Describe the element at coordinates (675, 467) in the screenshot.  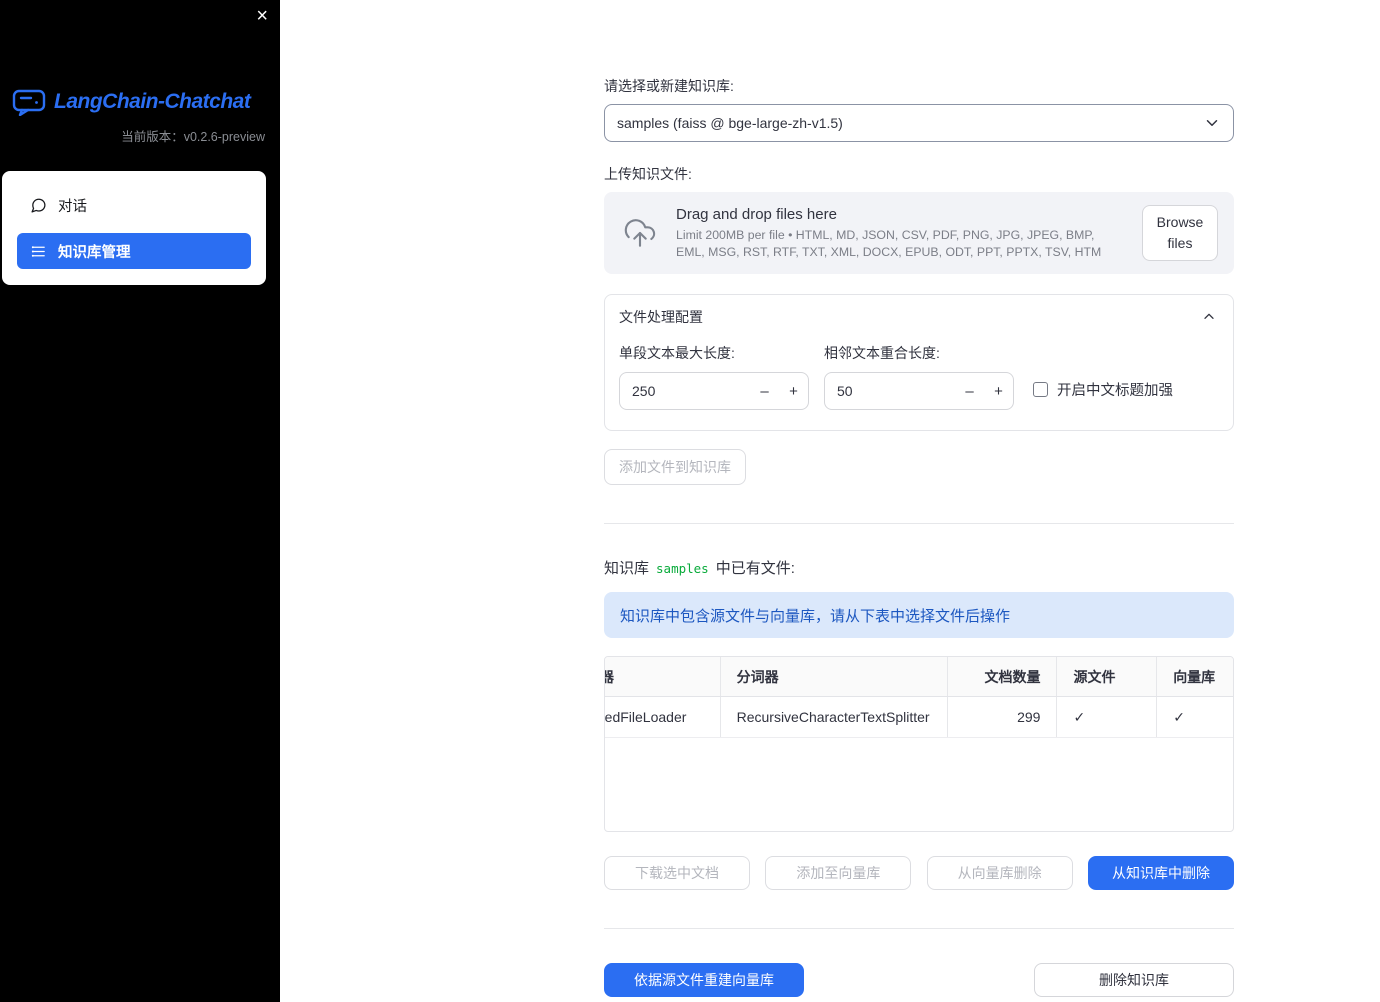
I see `add-files-to-kb-button: 添加文件到知识库` at that location.